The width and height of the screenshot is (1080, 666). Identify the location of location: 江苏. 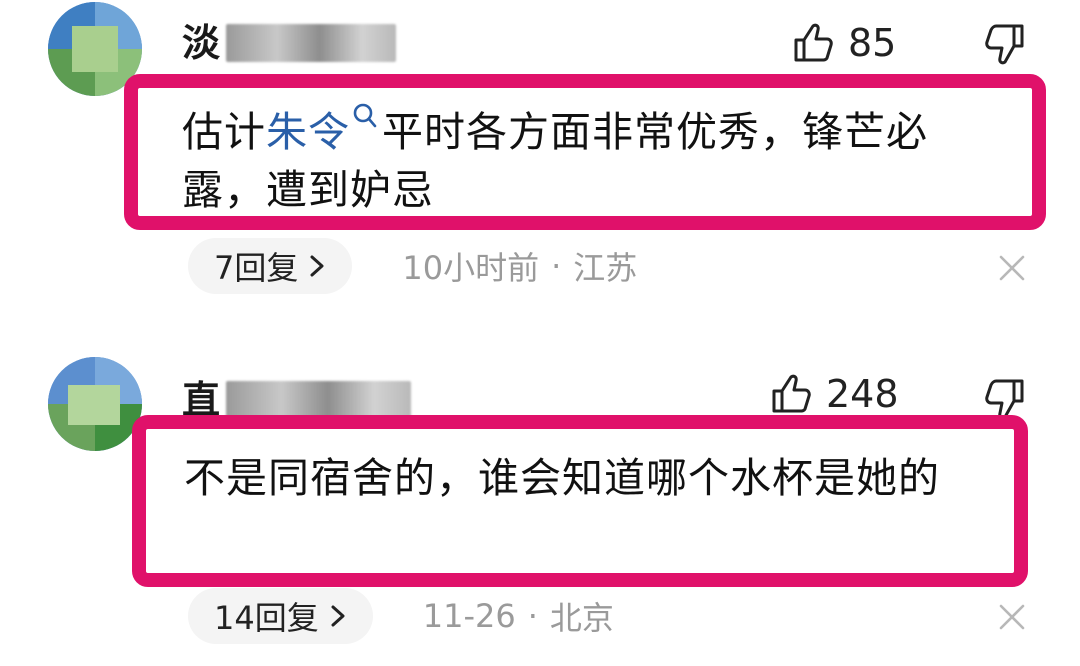
(605, 268).